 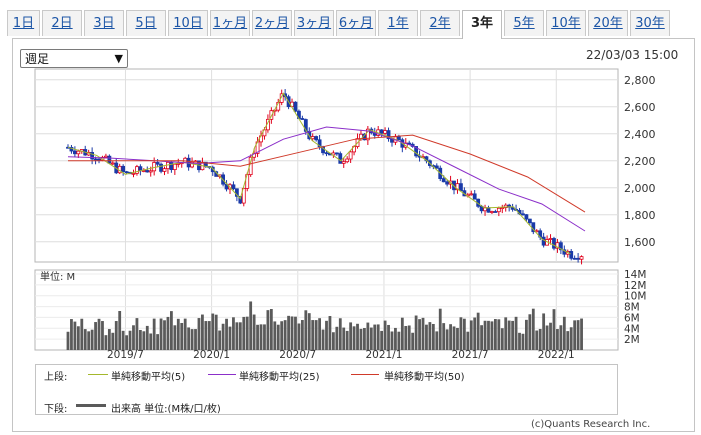 What do you see at coordinates (640, 161) in the screenshot?
I see `price-tick-label: 2,200` at bounding box center [640, 161].